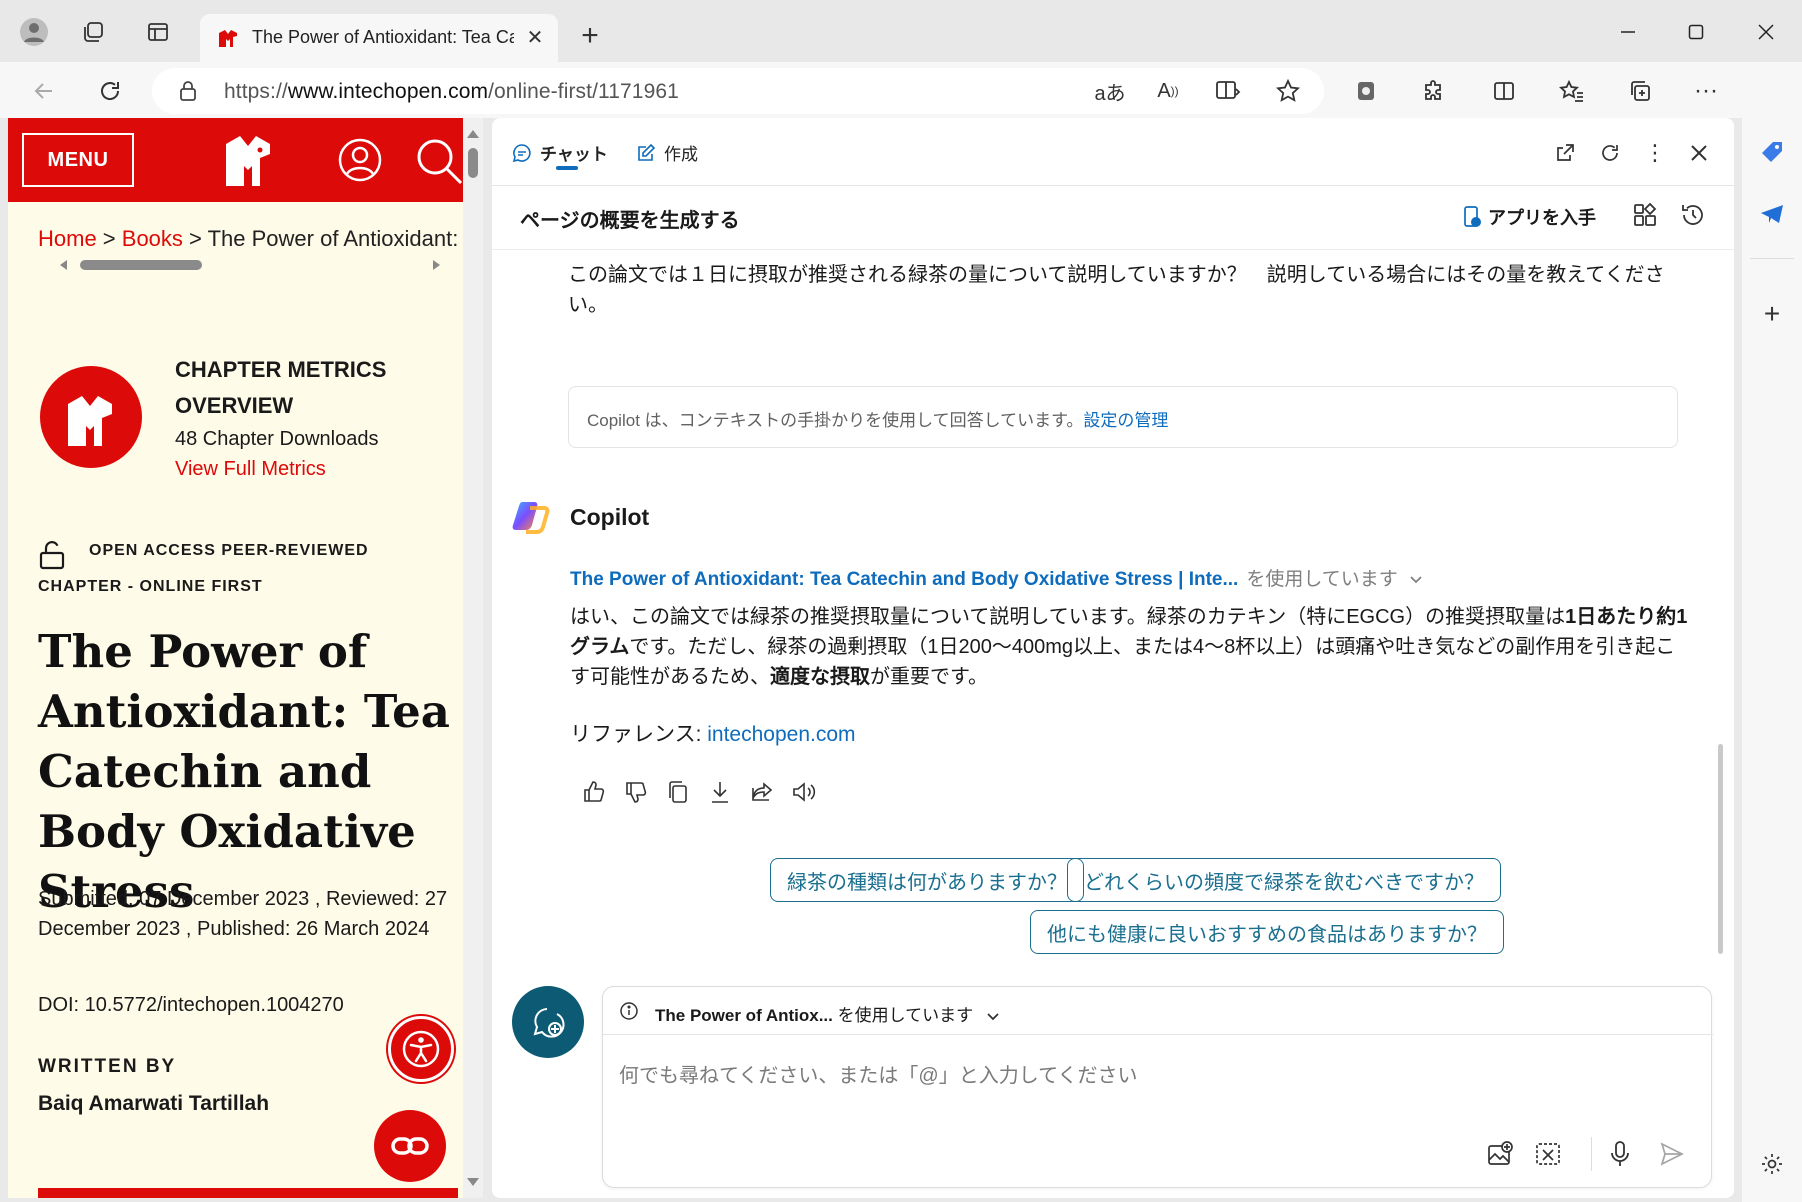  I want to click on generate-summary-button: ページの概要を生成する, so click(630, 218).